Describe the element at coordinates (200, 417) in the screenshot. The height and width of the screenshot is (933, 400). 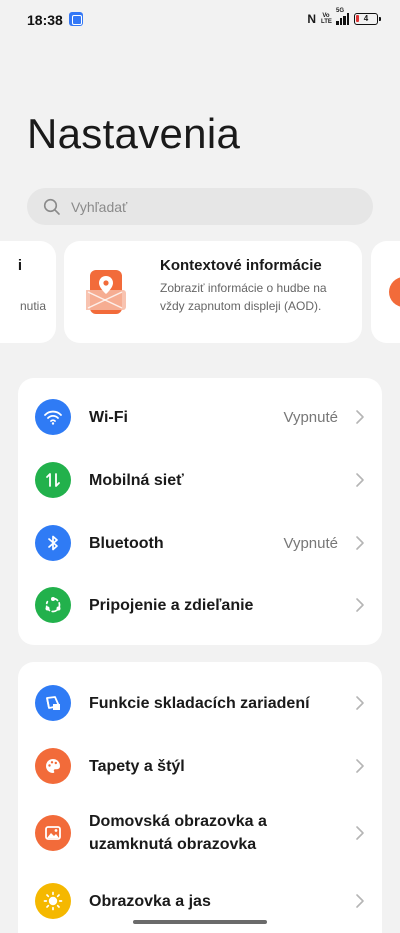
I see `settings-item-wifi: Wi-Fi Vypnuté` at that location.